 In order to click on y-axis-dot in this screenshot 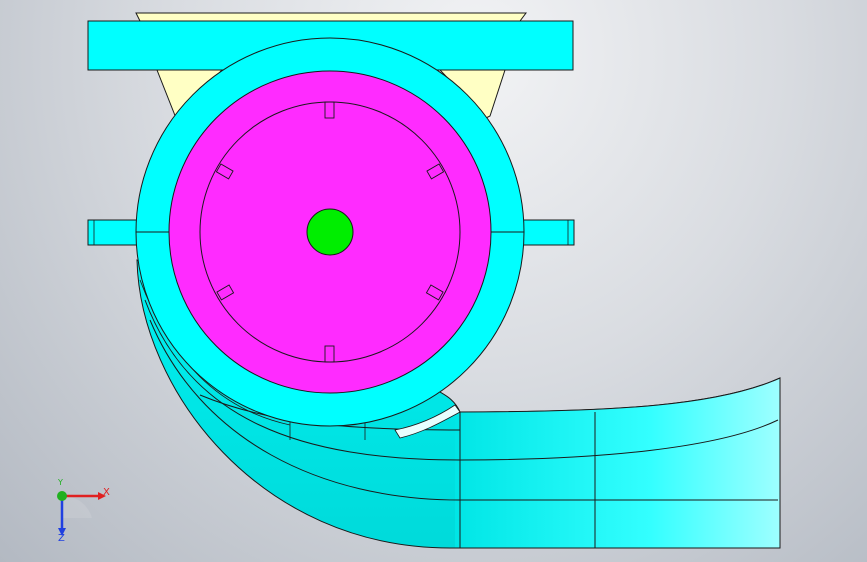, I will do `click(62, 496)`.